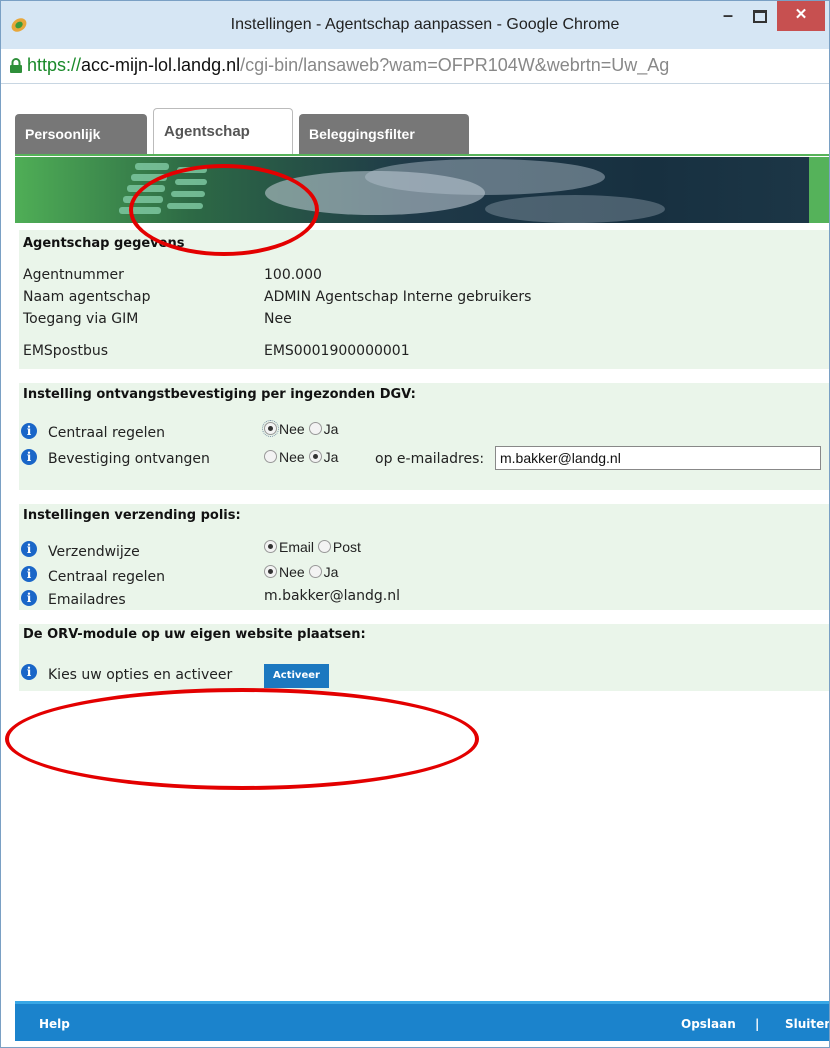 The image size is (830, 1048). Describe the element at coordinates (398, 297) in the screenshot. I see `naam-agentschap-value: ADMIN Agentschap Interne gebruikers` at that location.